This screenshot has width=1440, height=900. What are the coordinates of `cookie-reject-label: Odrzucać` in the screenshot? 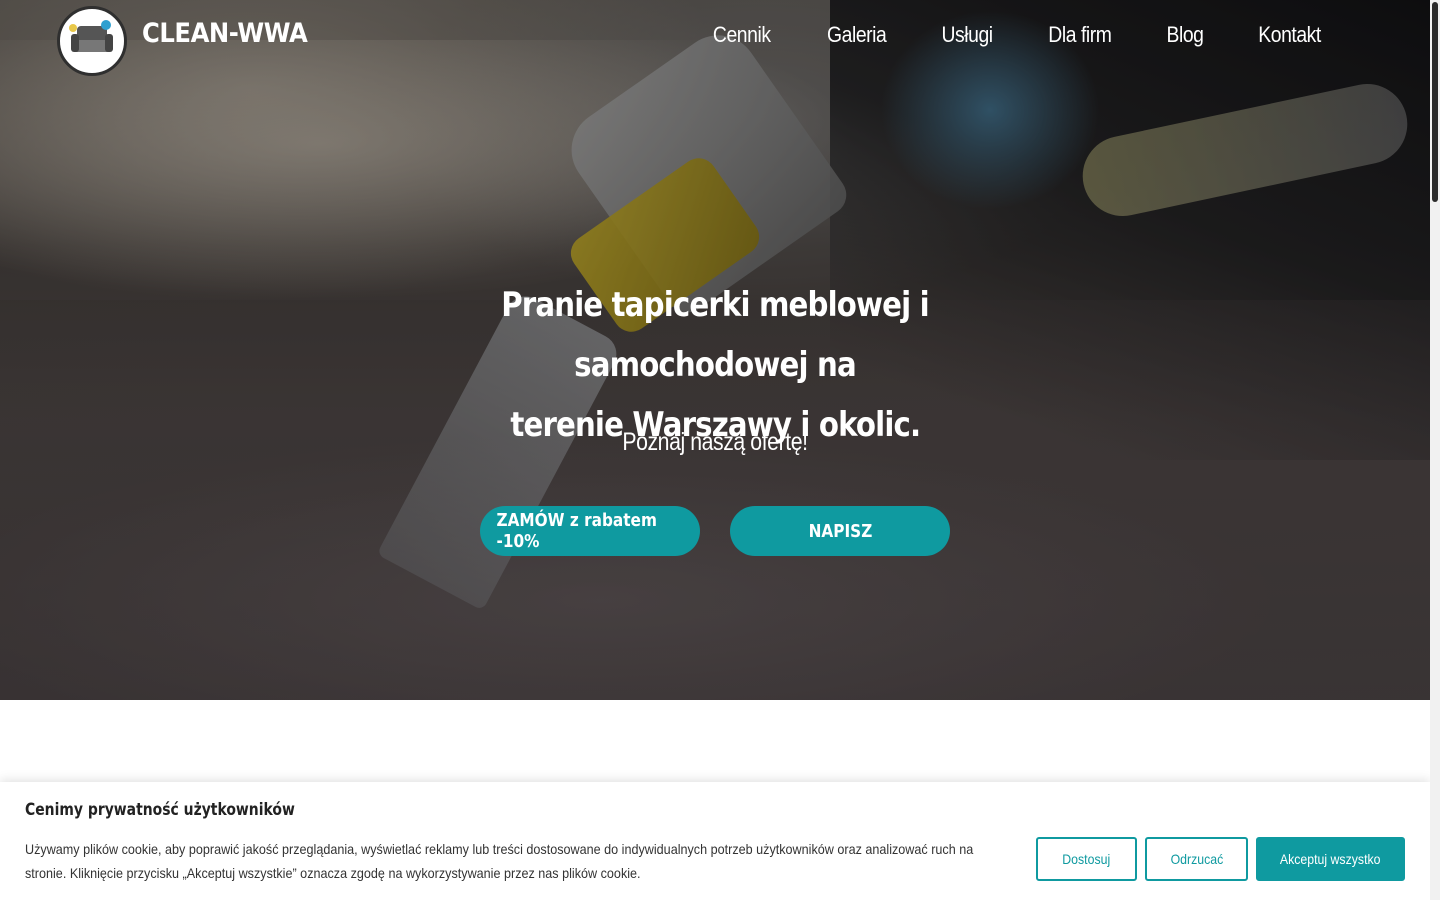 It's located at (1196, 859).